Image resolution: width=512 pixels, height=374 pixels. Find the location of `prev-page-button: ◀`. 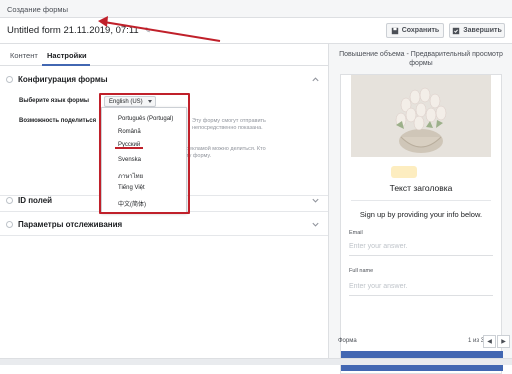

prev-page-button: ◀ is located at coordinates (489, 341).